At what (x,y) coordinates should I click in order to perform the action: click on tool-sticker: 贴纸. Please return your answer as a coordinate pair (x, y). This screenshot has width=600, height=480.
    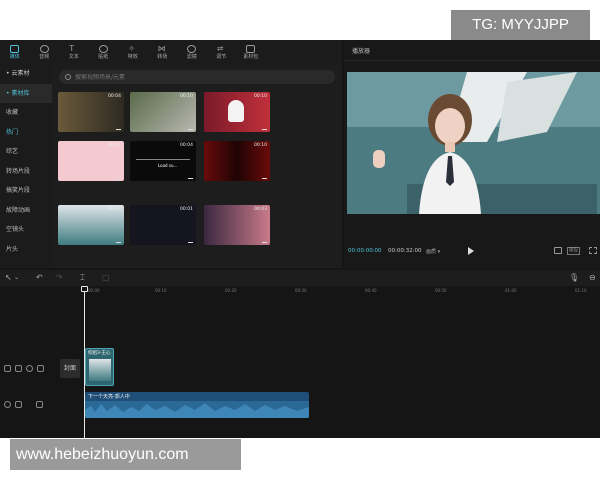
    Looking at the image, I should click on (104, 52).